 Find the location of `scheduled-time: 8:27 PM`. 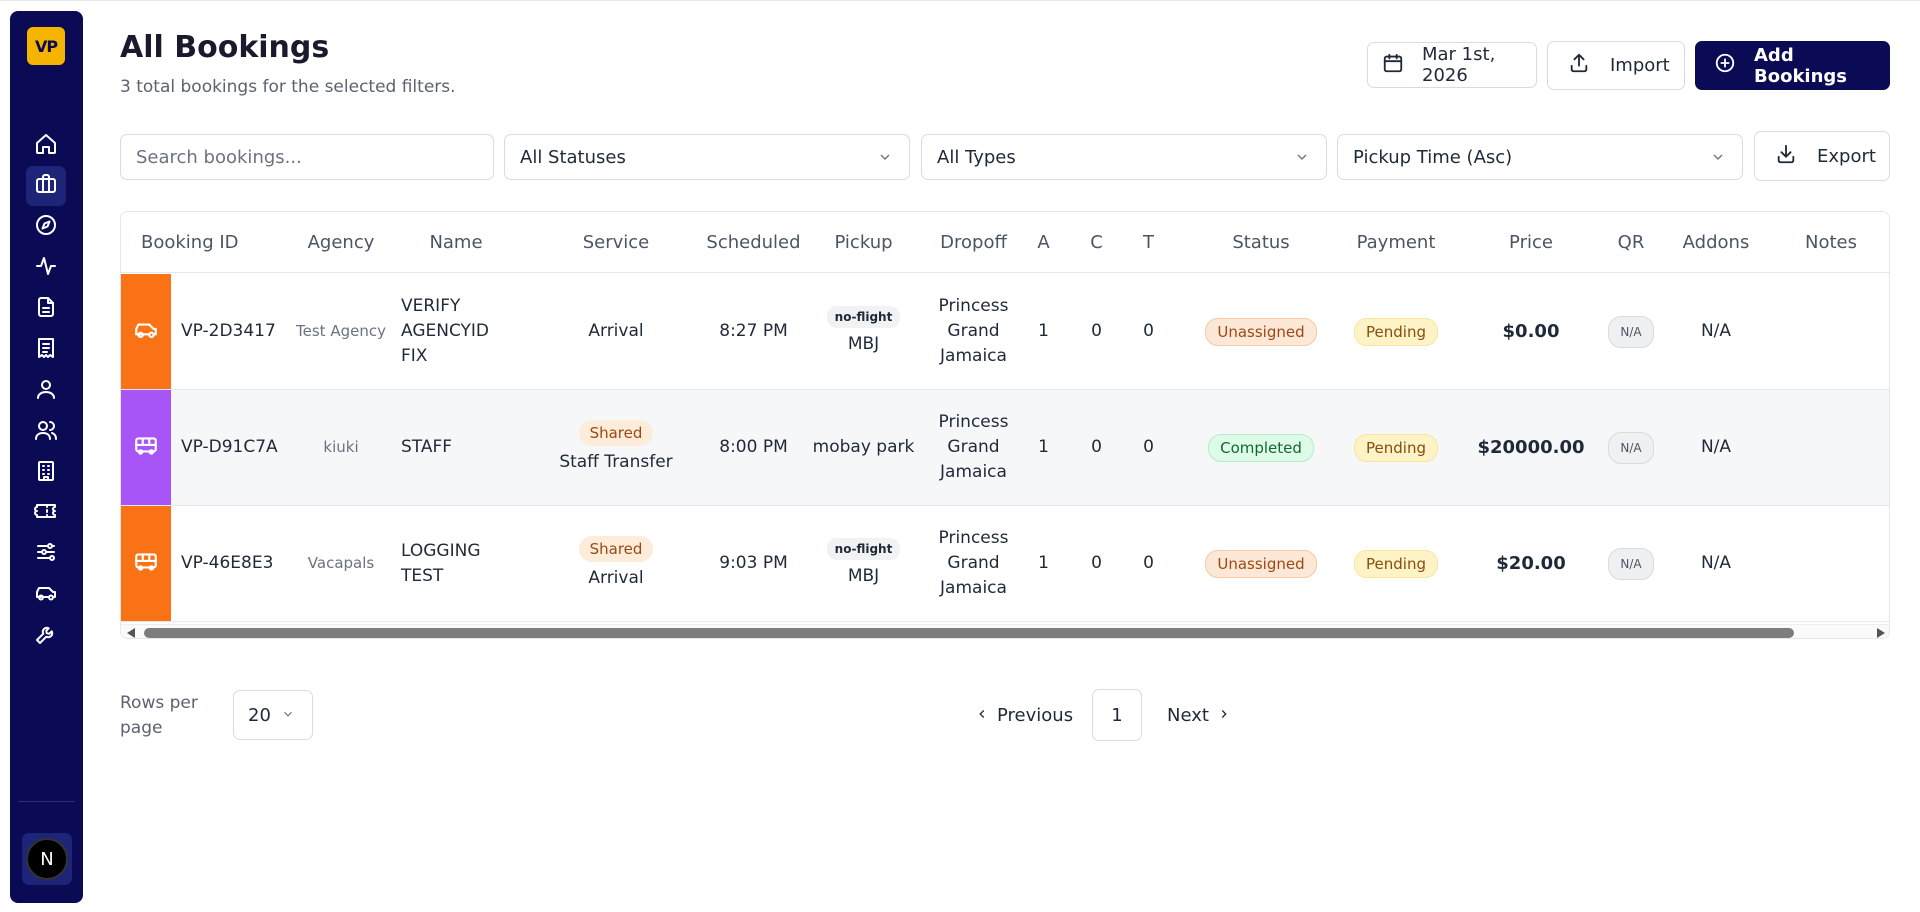

scheduled-time: 8:27 PM is located at coordinates (753, 331).